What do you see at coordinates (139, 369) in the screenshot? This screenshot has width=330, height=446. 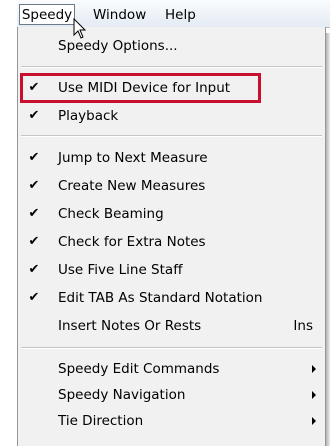 I see `menu-item-label: Speedy Edit Commands` at bounding box center [139, 369].